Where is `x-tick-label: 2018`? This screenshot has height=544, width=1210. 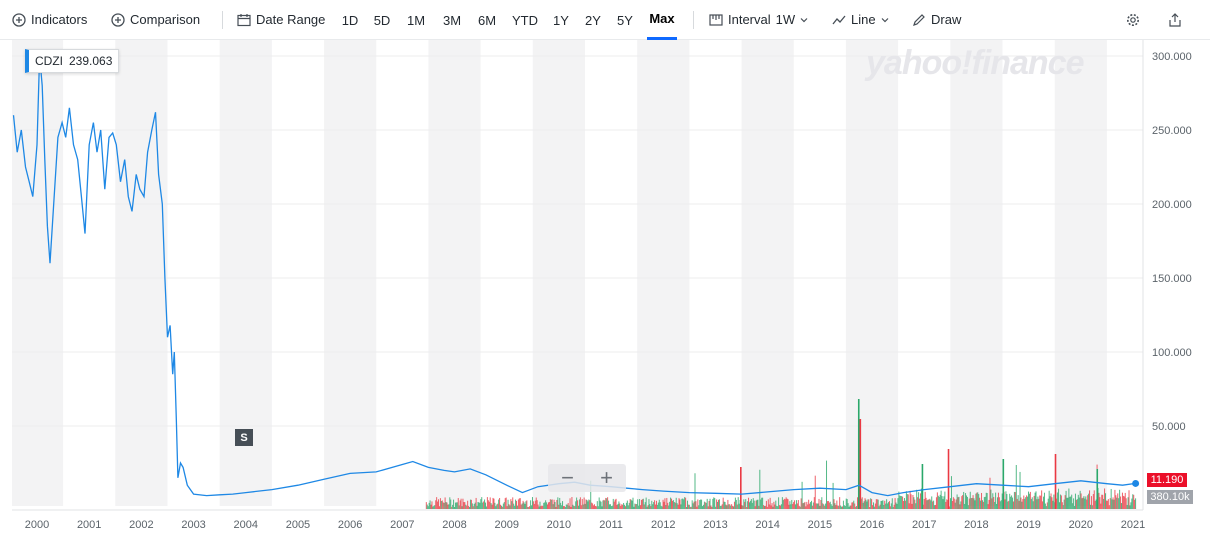 x-tick-label: 2018 is located at coordinates (976, 525).